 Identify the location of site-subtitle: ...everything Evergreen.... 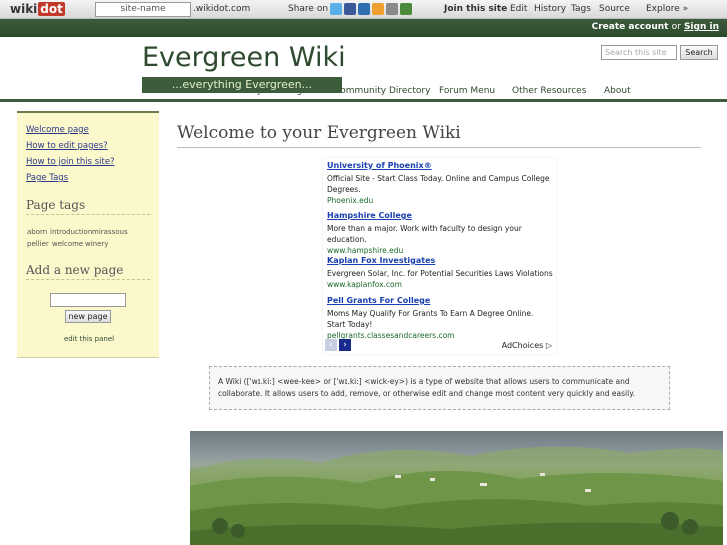
(242, 85).